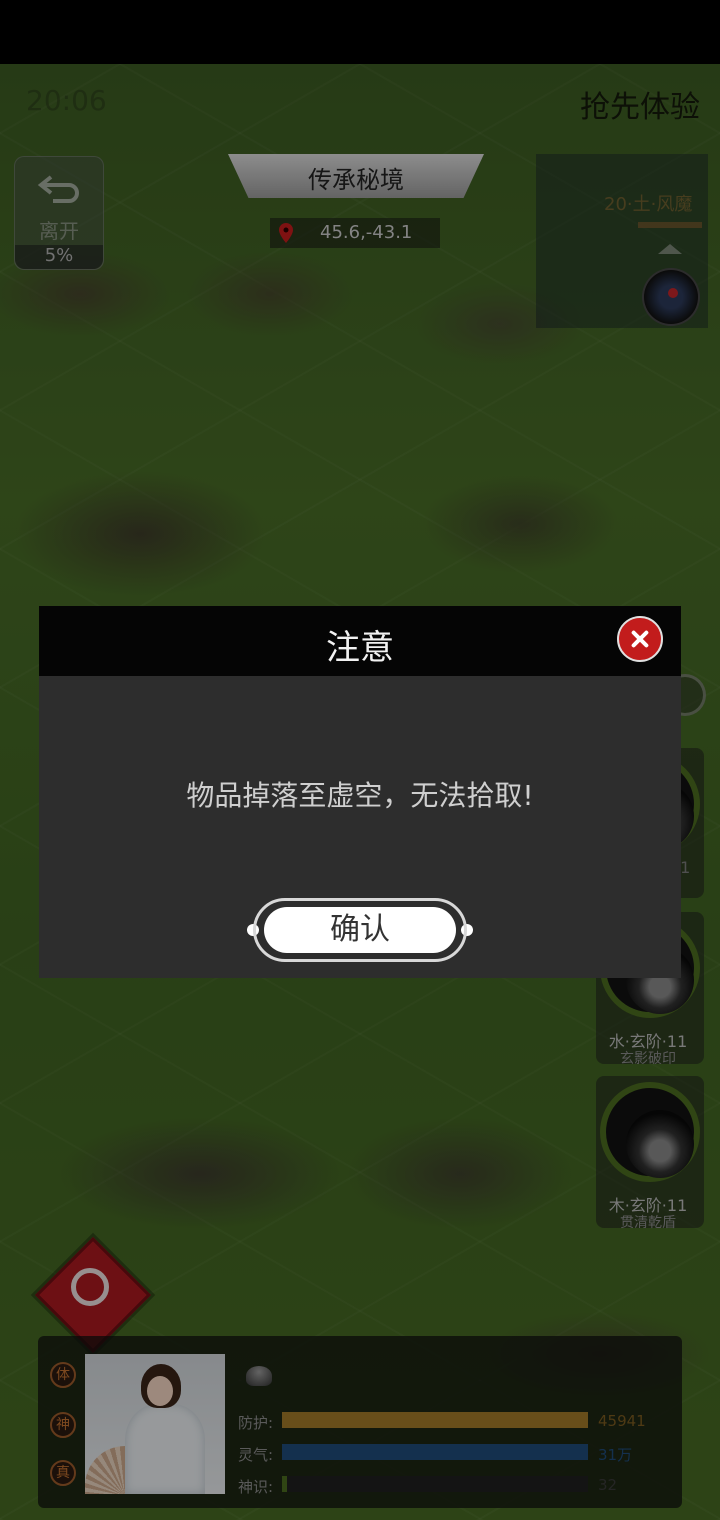 The height and width of the screenshot is (1520, 720). What do you see at coordinates (360, 648) in the screenshot?
I see `dialog-title: 注意` at bounding box center [360, 648].